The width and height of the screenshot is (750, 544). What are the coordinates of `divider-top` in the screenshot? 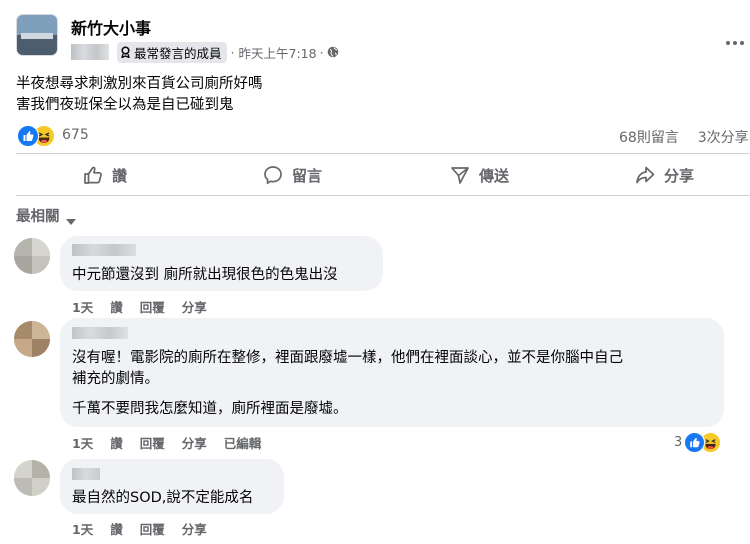 It's located at (383, 153).